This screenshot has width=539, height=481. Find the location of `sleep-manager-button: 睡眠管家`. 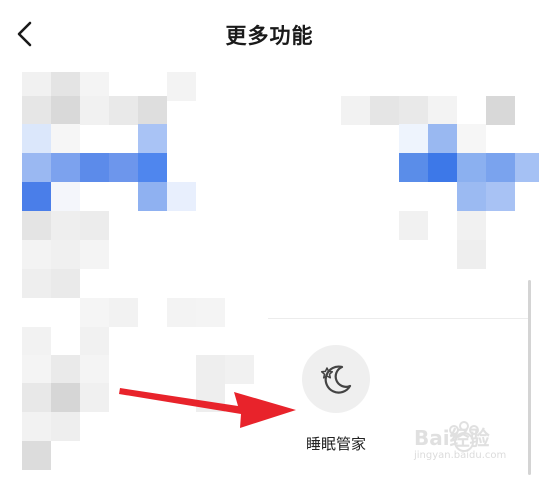

sleep-manager-button: 睡眠管家 is located at coordinates (336, 400).